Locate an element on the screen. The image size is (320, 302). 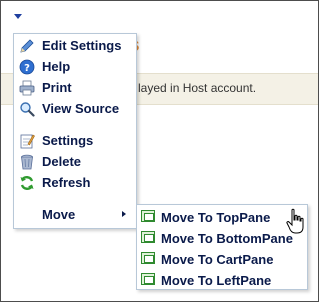
menu-item-view-source: View Source is located at coordinates (75, 108).